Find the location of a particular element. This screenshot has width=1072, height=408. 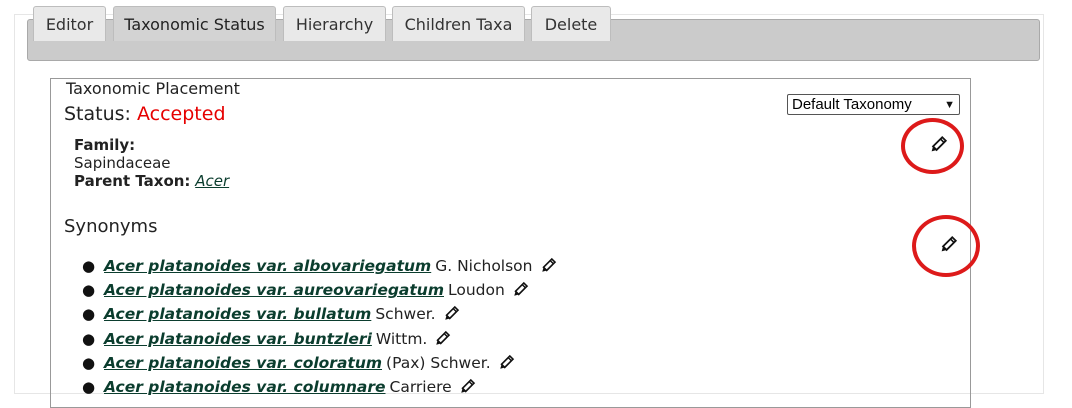

list-item: ● Acer platanoides var. buntzleri Wittm. is located at coordinates (382, 339).